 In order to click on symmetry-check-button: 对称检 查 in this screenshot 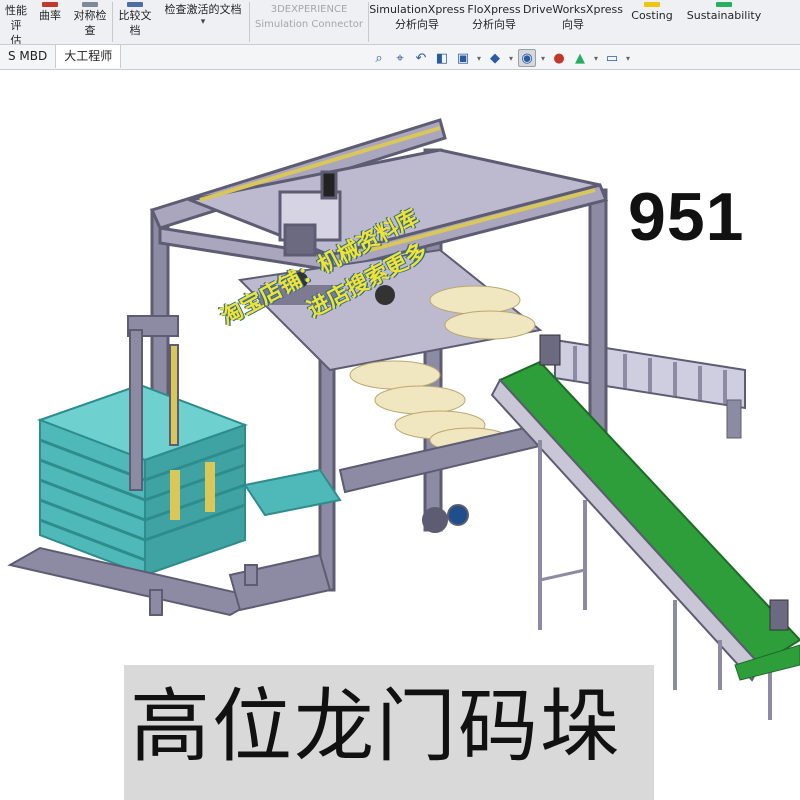, I will do `click(90, 22)`.